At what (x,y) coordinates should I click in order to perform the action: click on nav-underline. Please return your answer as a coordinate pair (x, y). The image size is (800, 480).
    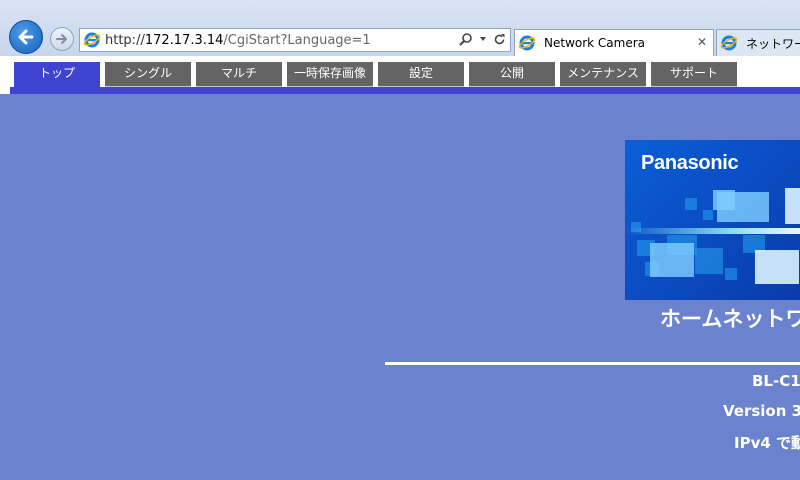
    Looking at the image, I should click on (405, 90).